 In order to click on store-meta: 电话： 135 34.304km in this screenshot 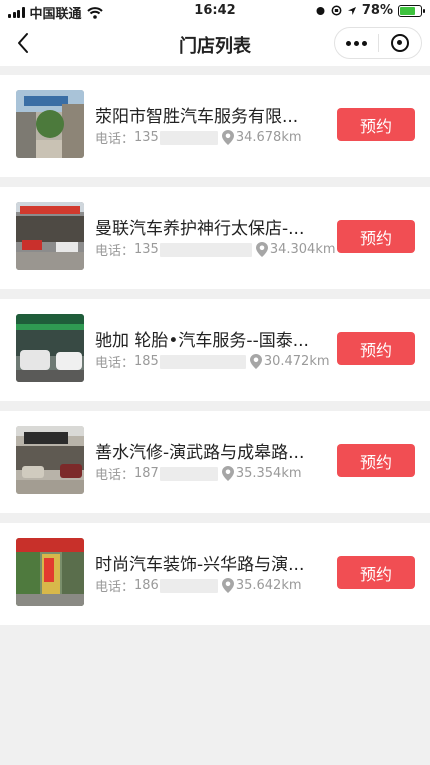, I will do `click(215, 249)`.